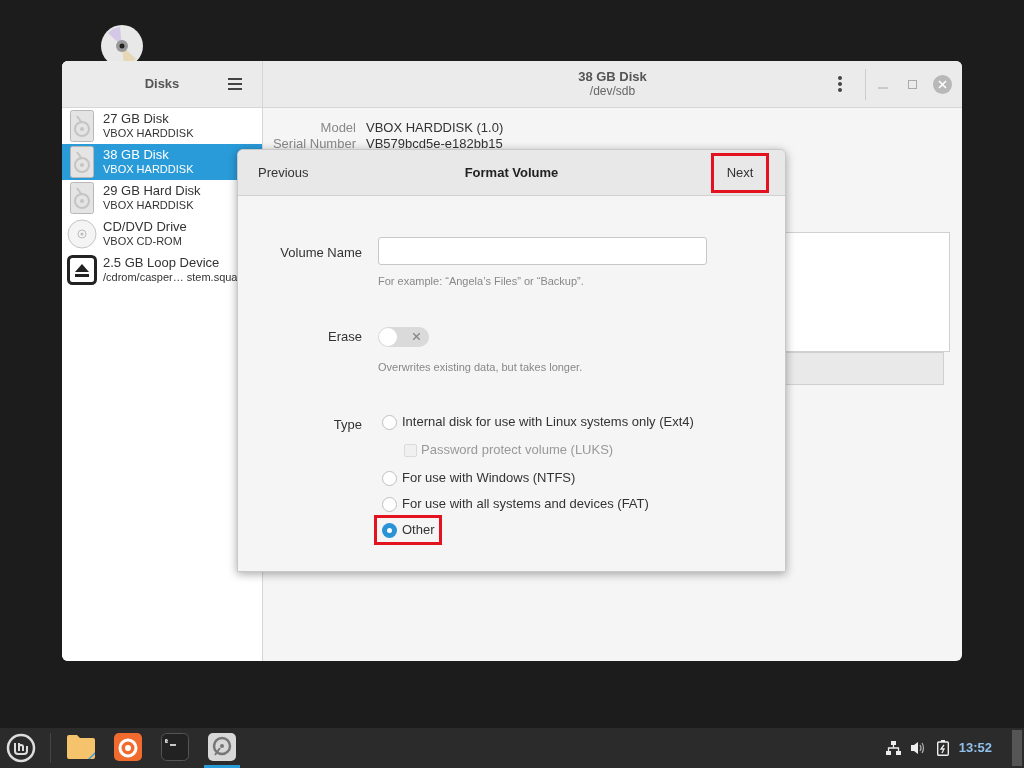  I want to click on detail-value: VBOX HARDDISK (1.0), so click(435, 128).